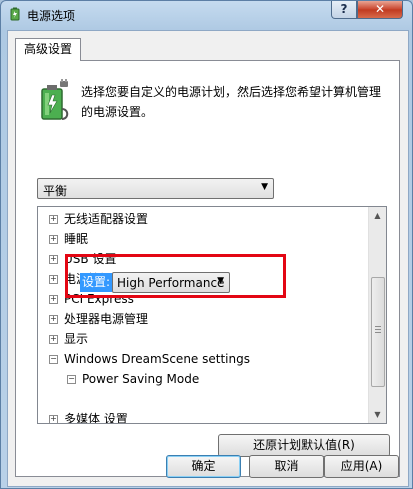  I want to click on tree-item-label: 无线适配器设置, so click(106, 219).